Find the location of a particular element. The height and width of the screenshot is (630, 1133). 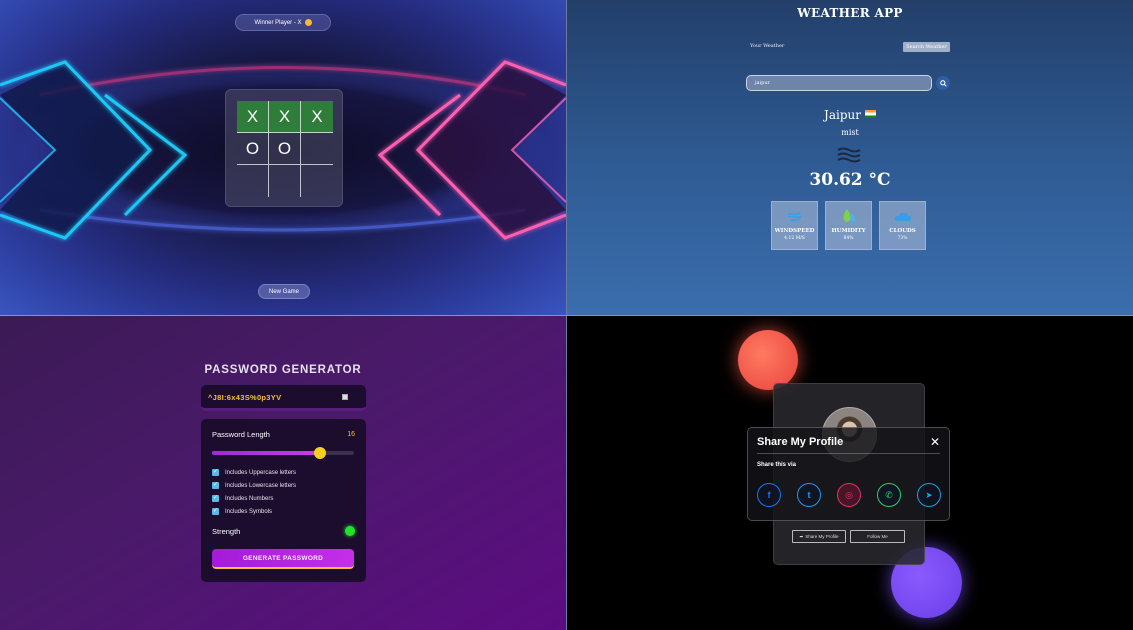

strength-indicator is located at coordinates (350, 531).